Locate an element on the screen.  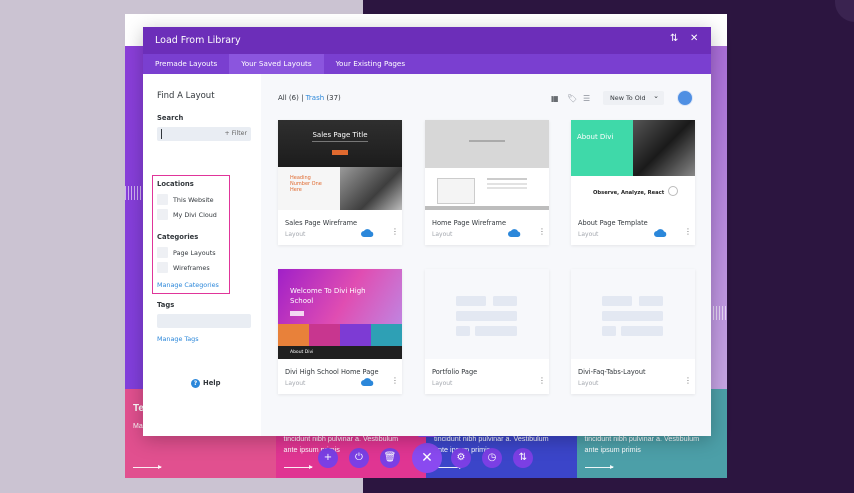
thumb-text-lines is located at coordinates (507, 179).